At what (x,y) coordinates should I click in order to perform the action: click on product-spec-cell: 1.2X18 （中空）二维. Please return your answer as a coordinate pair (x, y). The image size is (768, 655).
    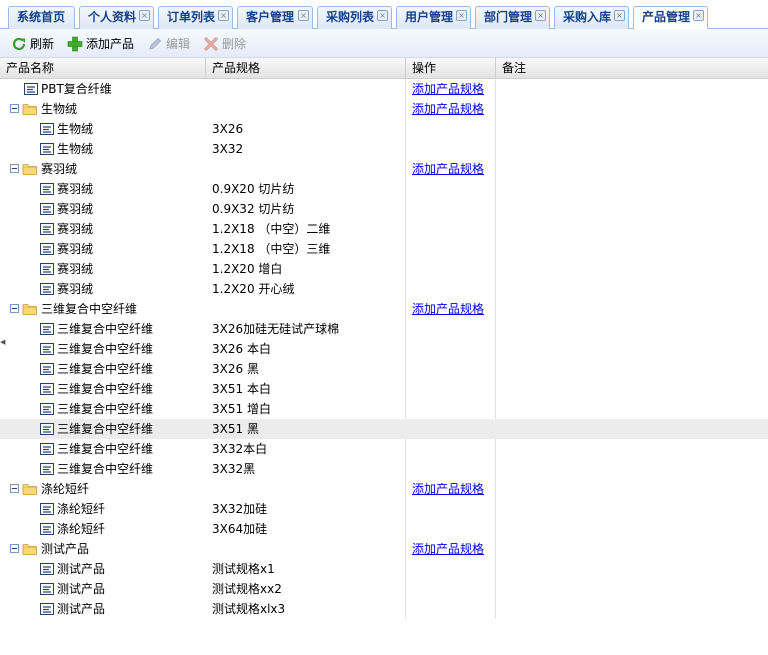
    Looking at the image, I should click on (271, 229).